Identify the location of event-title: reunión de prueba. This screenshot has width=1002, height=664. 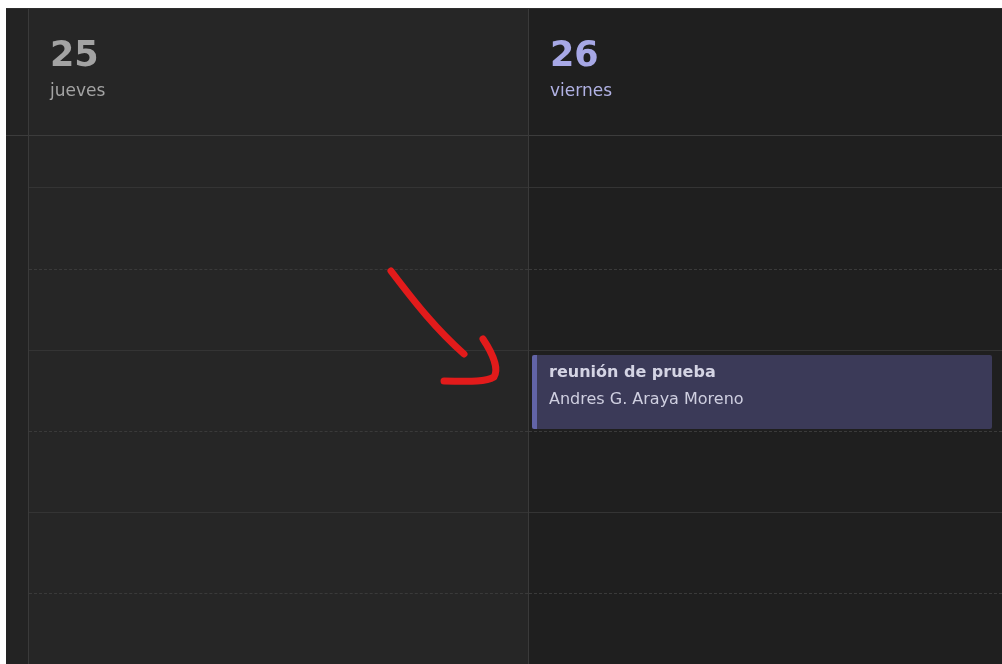
(632, 371).